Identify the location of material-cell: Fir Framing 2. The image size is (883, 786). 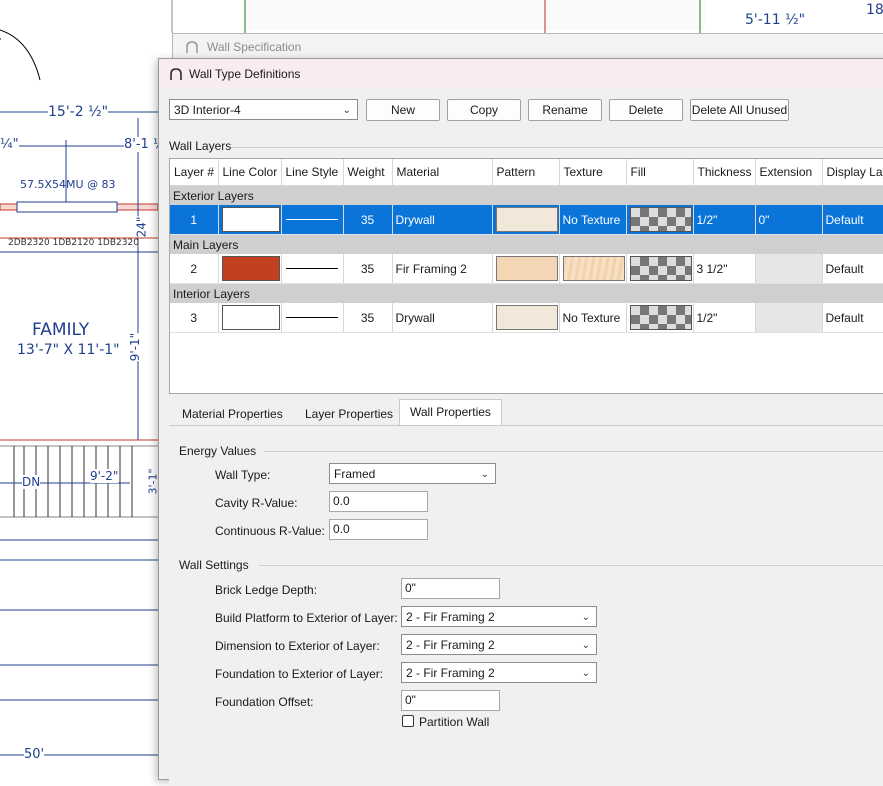
(442, 269).